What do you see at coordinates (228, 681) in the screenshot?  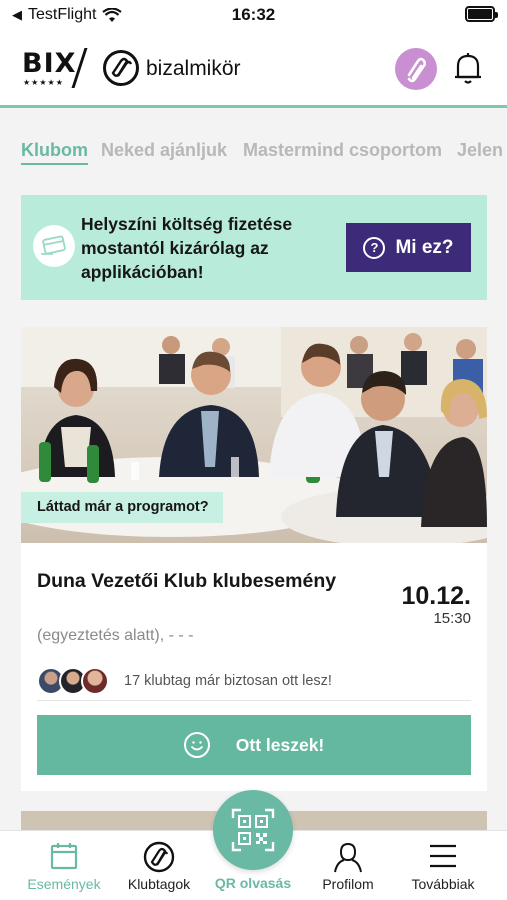 I see `attendee-count: 17 klubtag már biztosan ott lesz!` at bounding box center [228, 681].